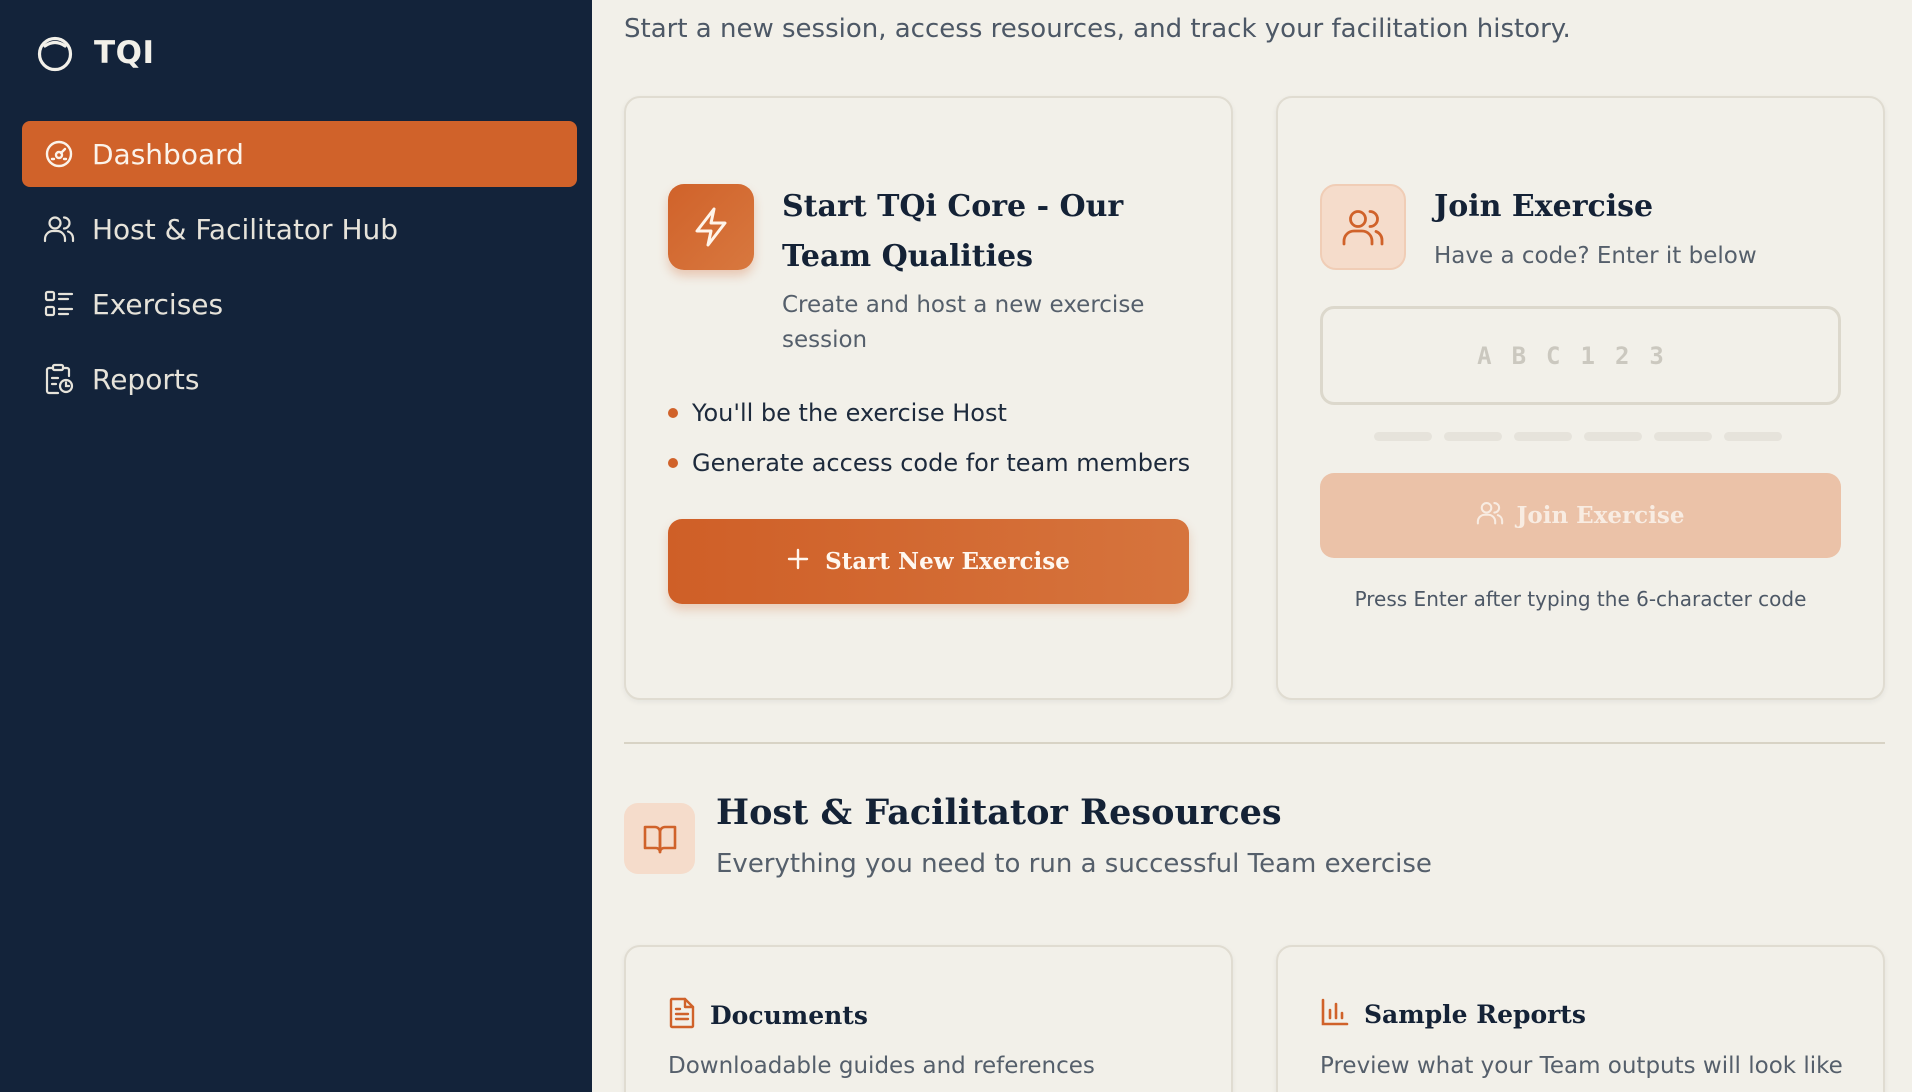 This screenshot has width=1912, height=1092. What do you see at coordinates (168, 154) in the screenshot?
I see `sidebar-item-label: Dashboard` at bounding box center [168, 154].